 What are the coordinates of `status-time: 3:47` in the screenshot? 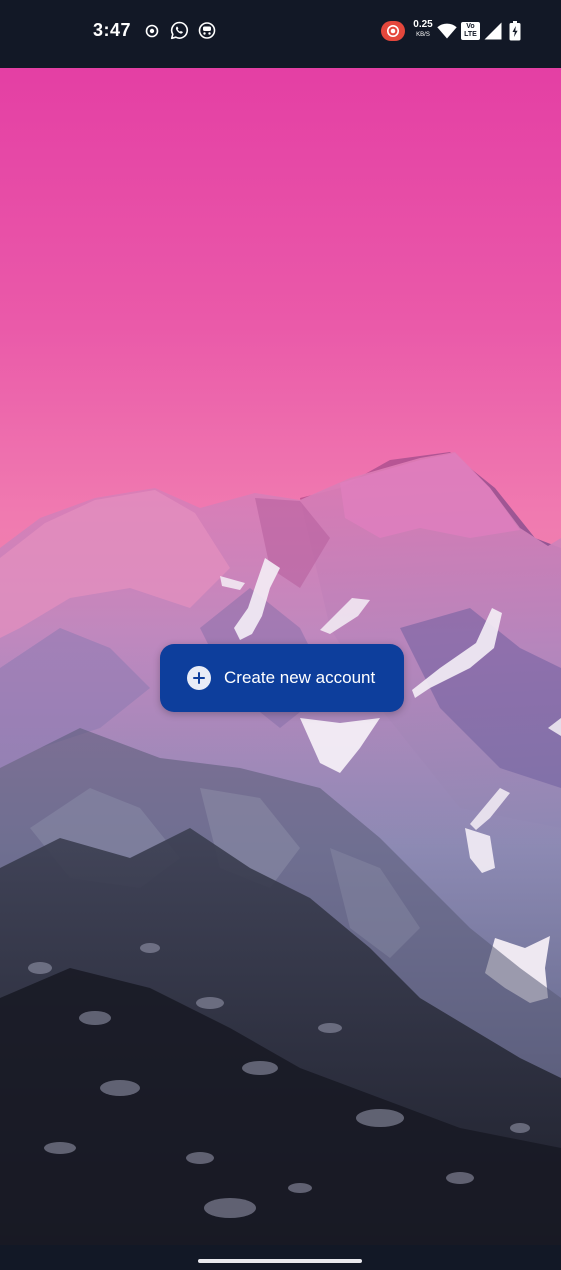 It's located at (112, 30).